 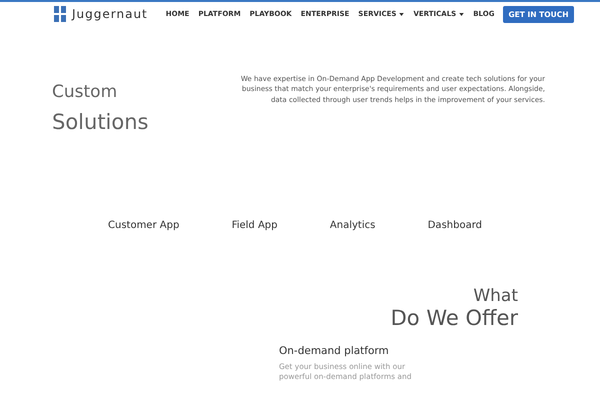 What do you see at coordinates (353, 225) in the screenshot?
I see `tab: Analytics` at bounding box center [353, 225].